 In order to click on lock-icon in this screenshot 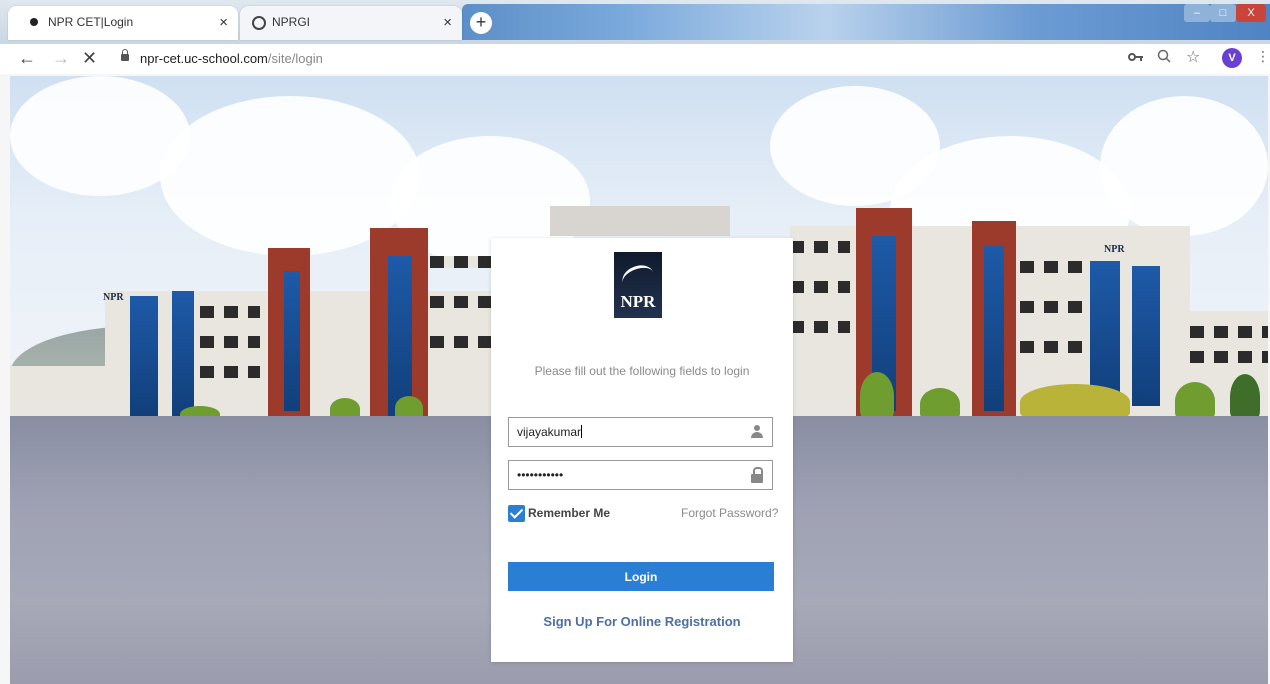, I will do `click(125, 55)`.